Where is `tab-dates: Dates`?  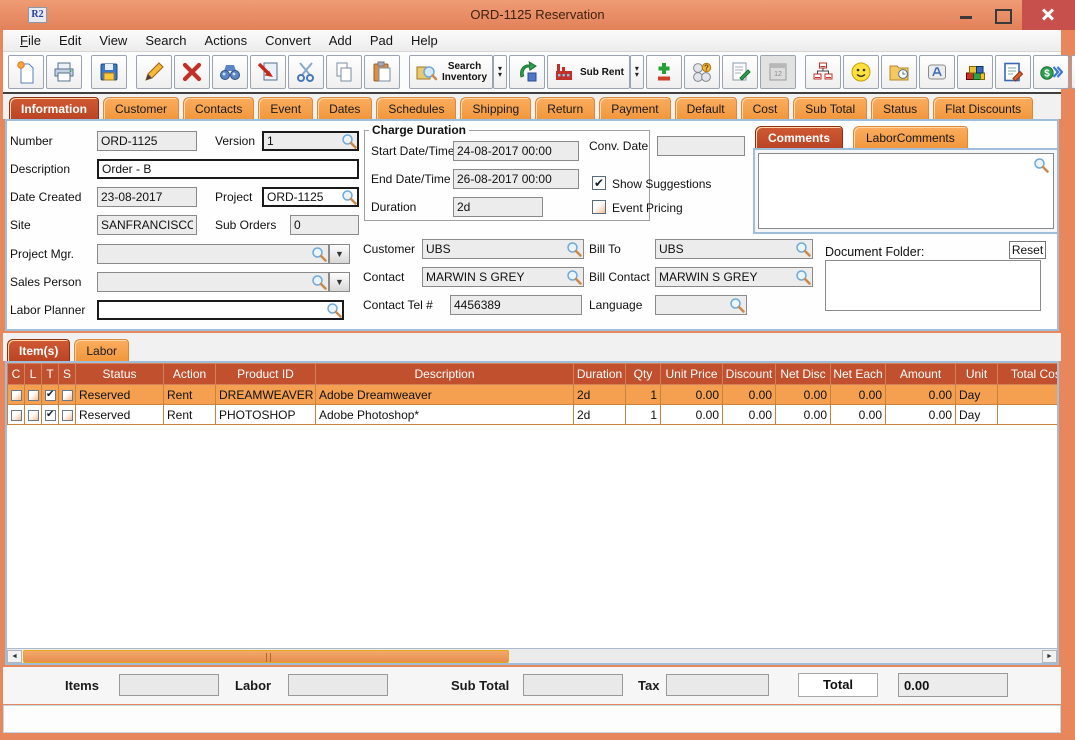
tab-dates: Dates is located at coordinates (345, 108).